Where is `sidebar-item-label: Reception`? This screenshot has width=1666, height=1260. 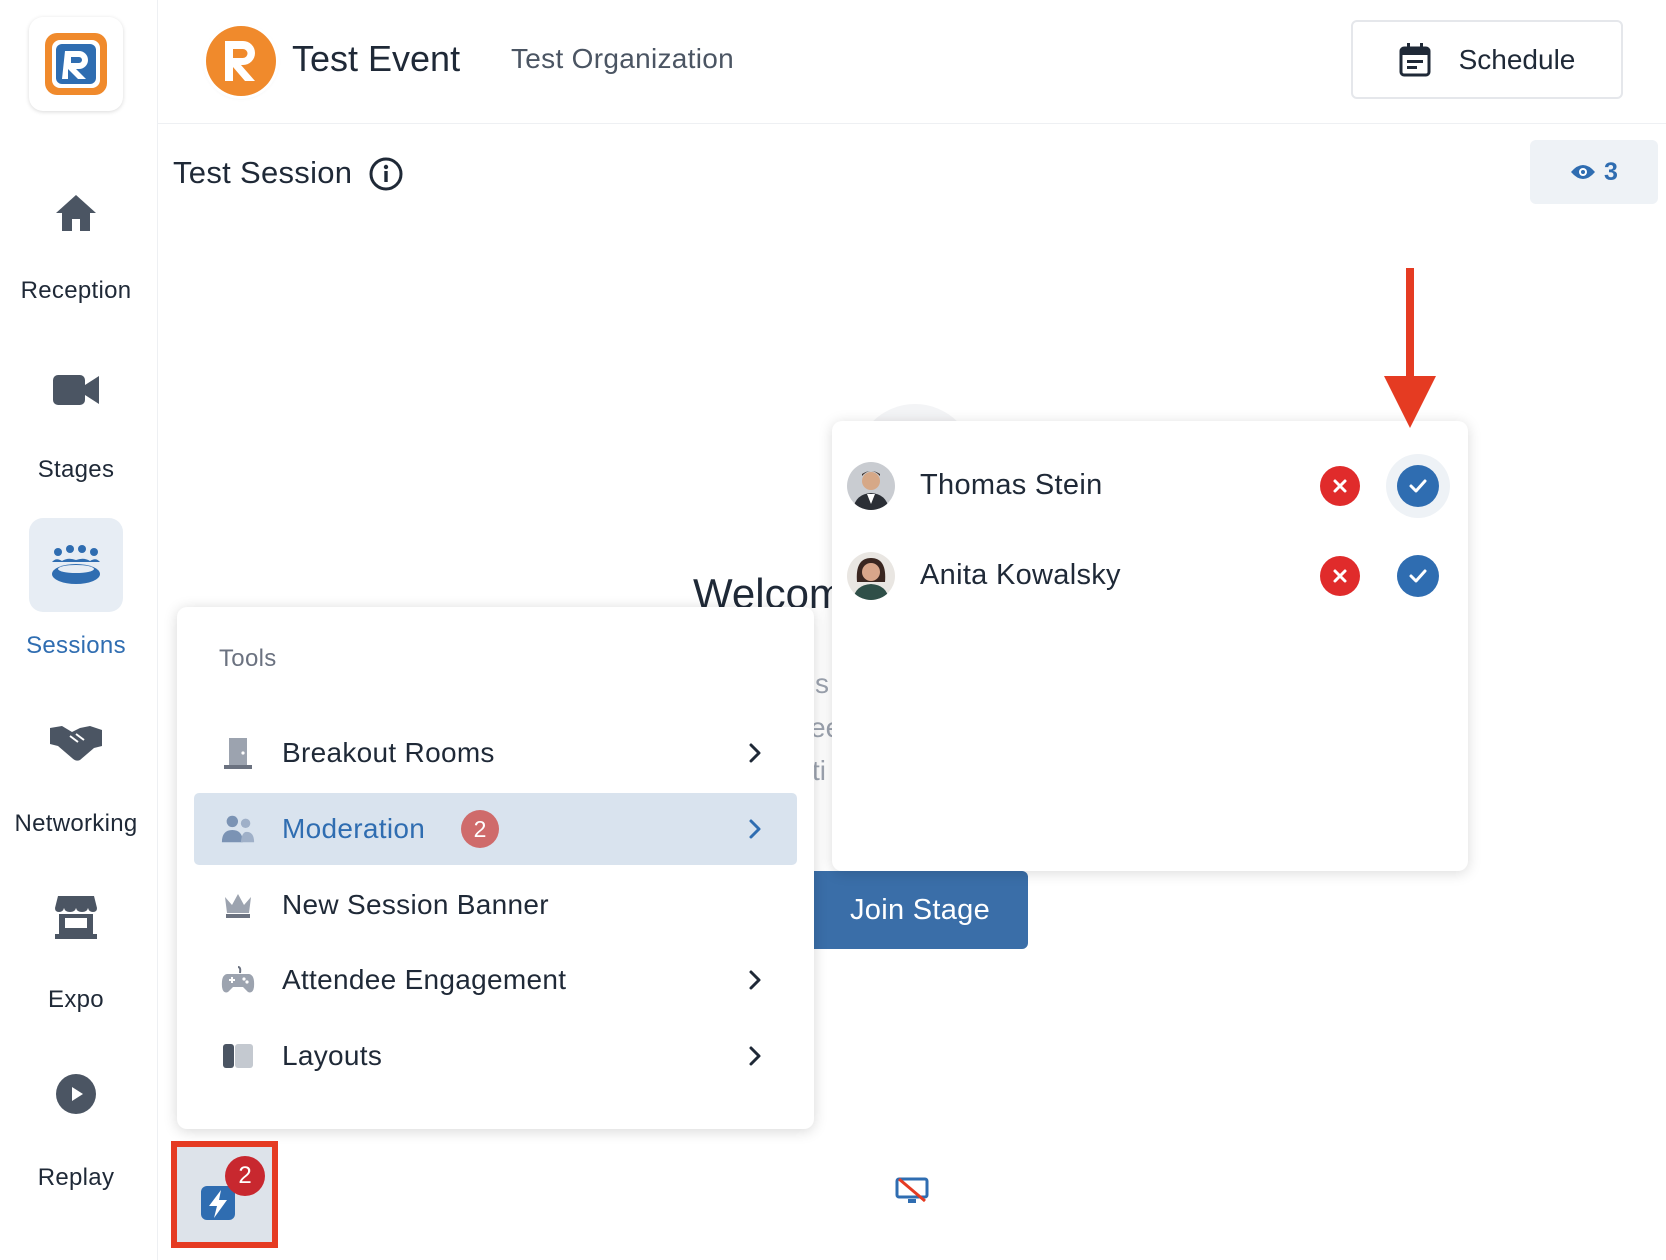
sidebar-item-label: Reception is located at coordinates (76, 290).